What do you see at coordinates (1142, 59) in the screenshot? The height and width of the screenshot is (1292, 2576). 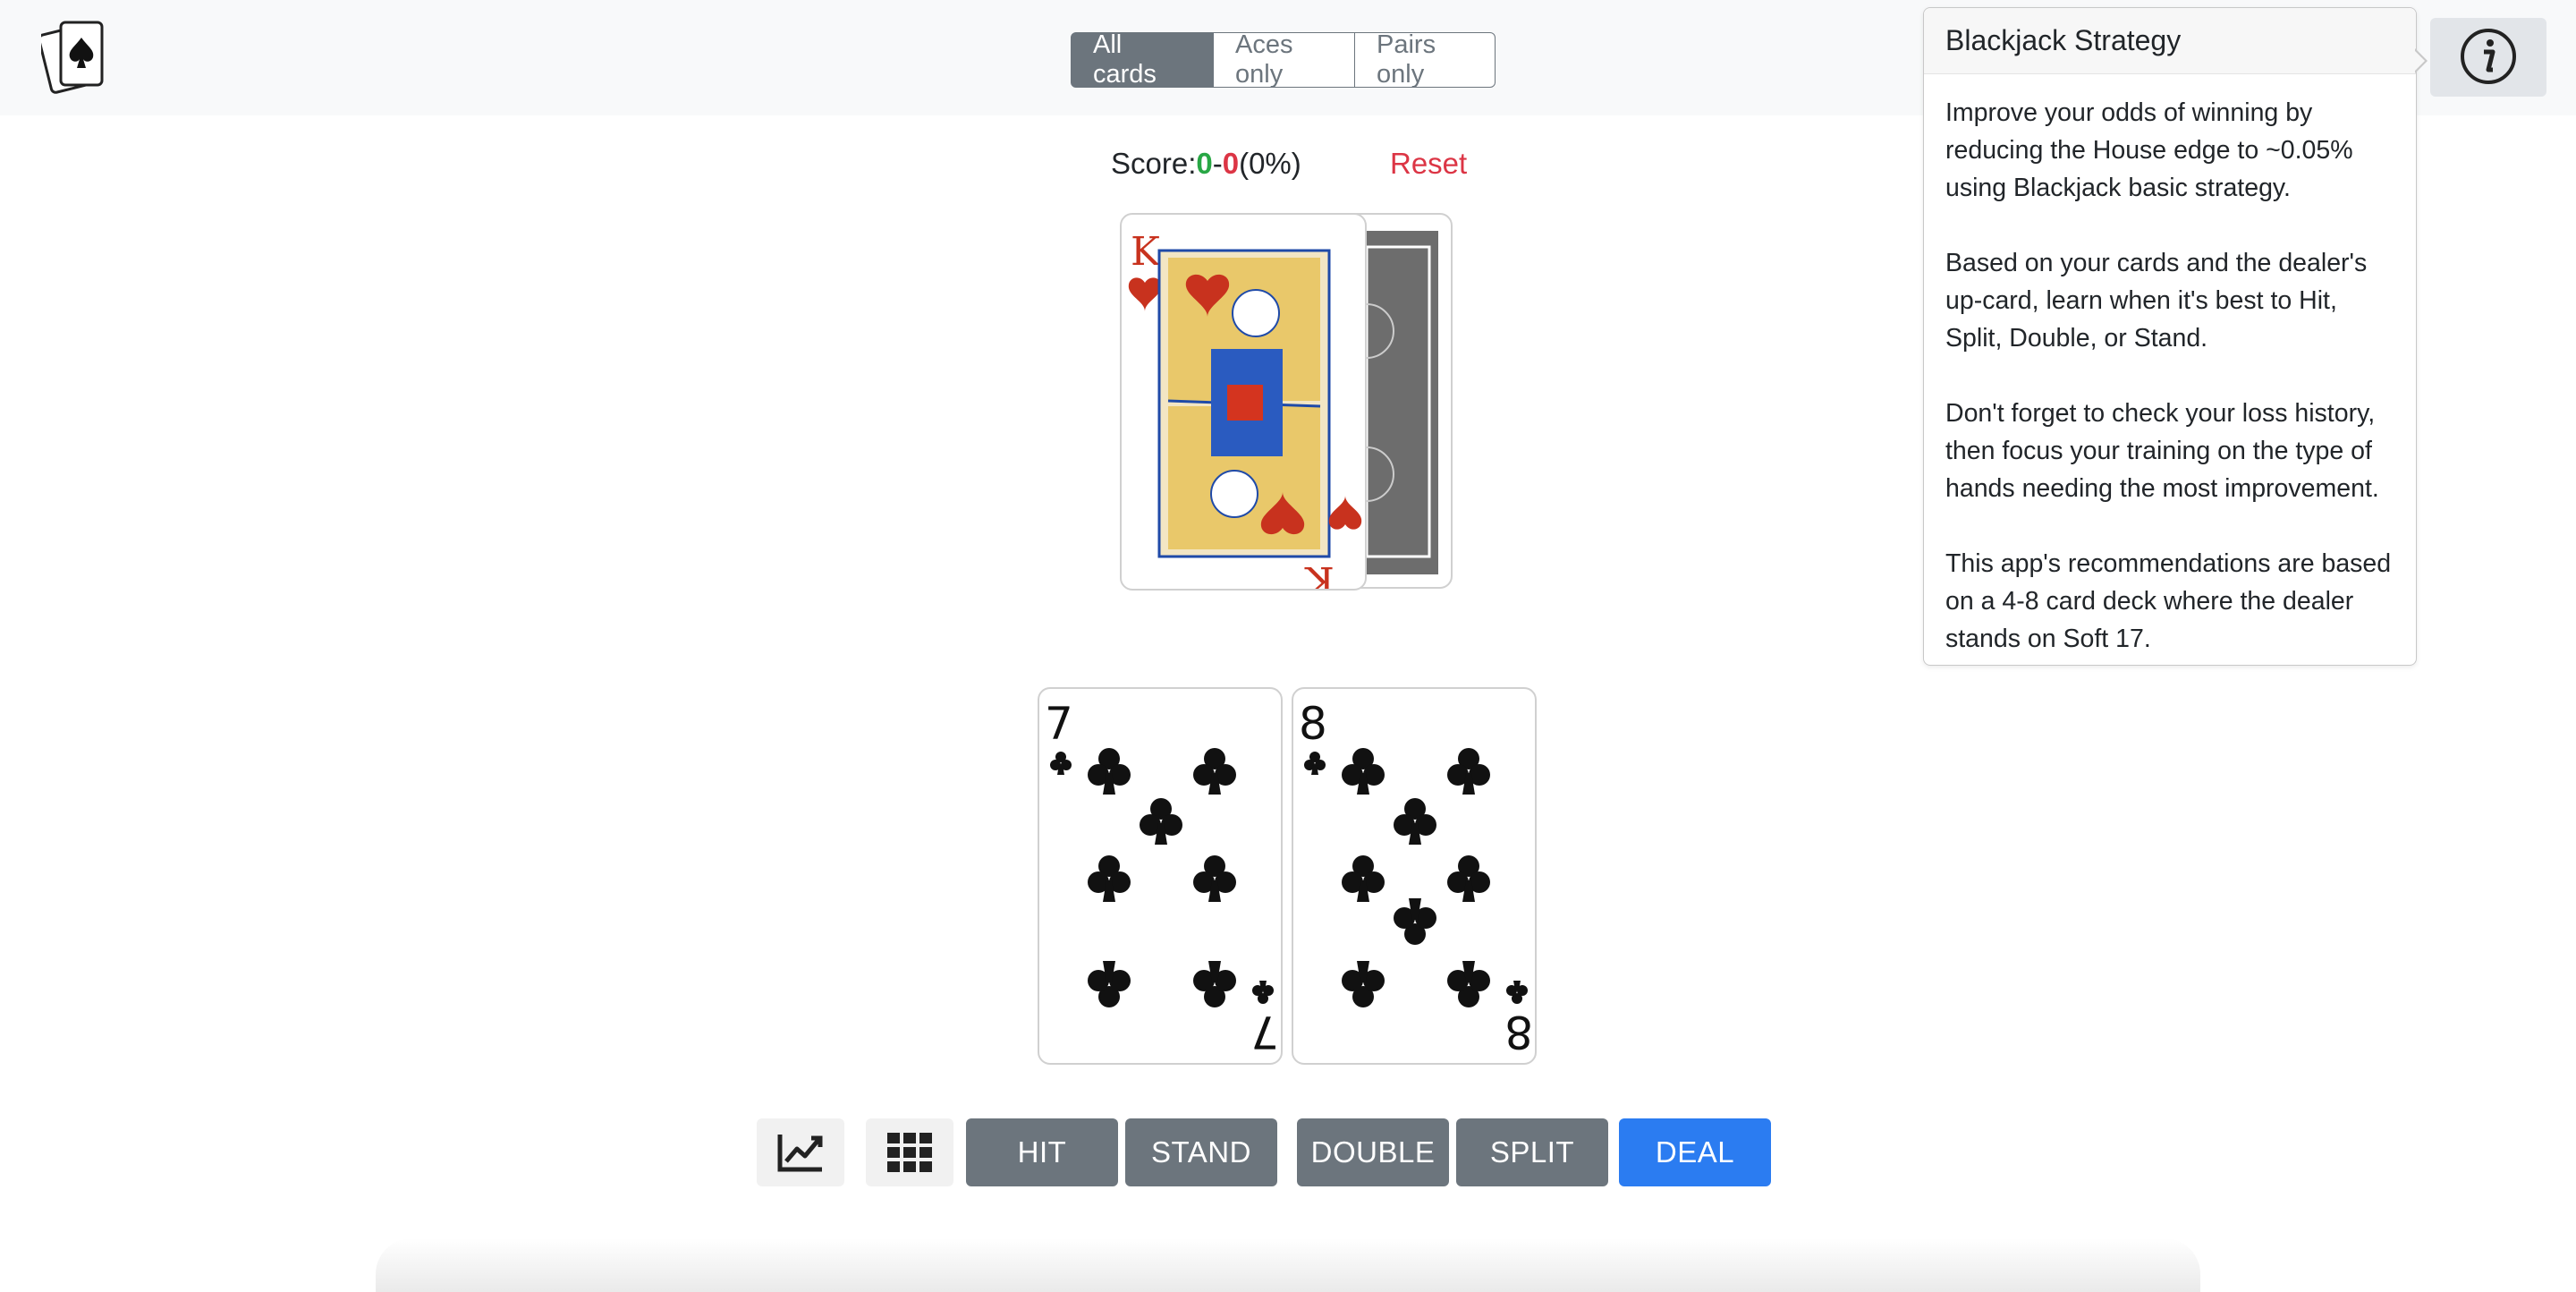 I see `mode-all-cards-button: All cards` at bounding box center [1142, 59].